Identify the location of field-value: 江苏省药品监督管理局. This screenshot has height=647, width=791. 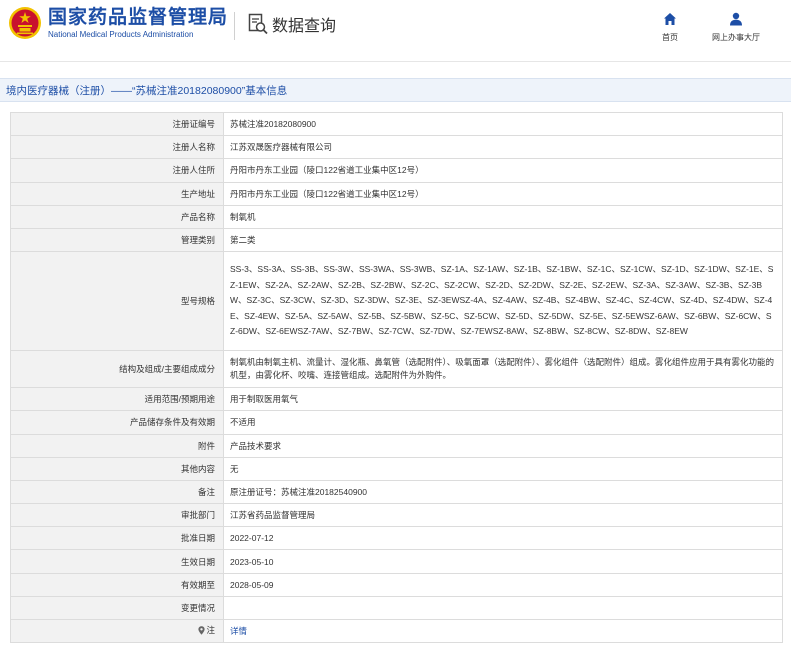
(503, 515).